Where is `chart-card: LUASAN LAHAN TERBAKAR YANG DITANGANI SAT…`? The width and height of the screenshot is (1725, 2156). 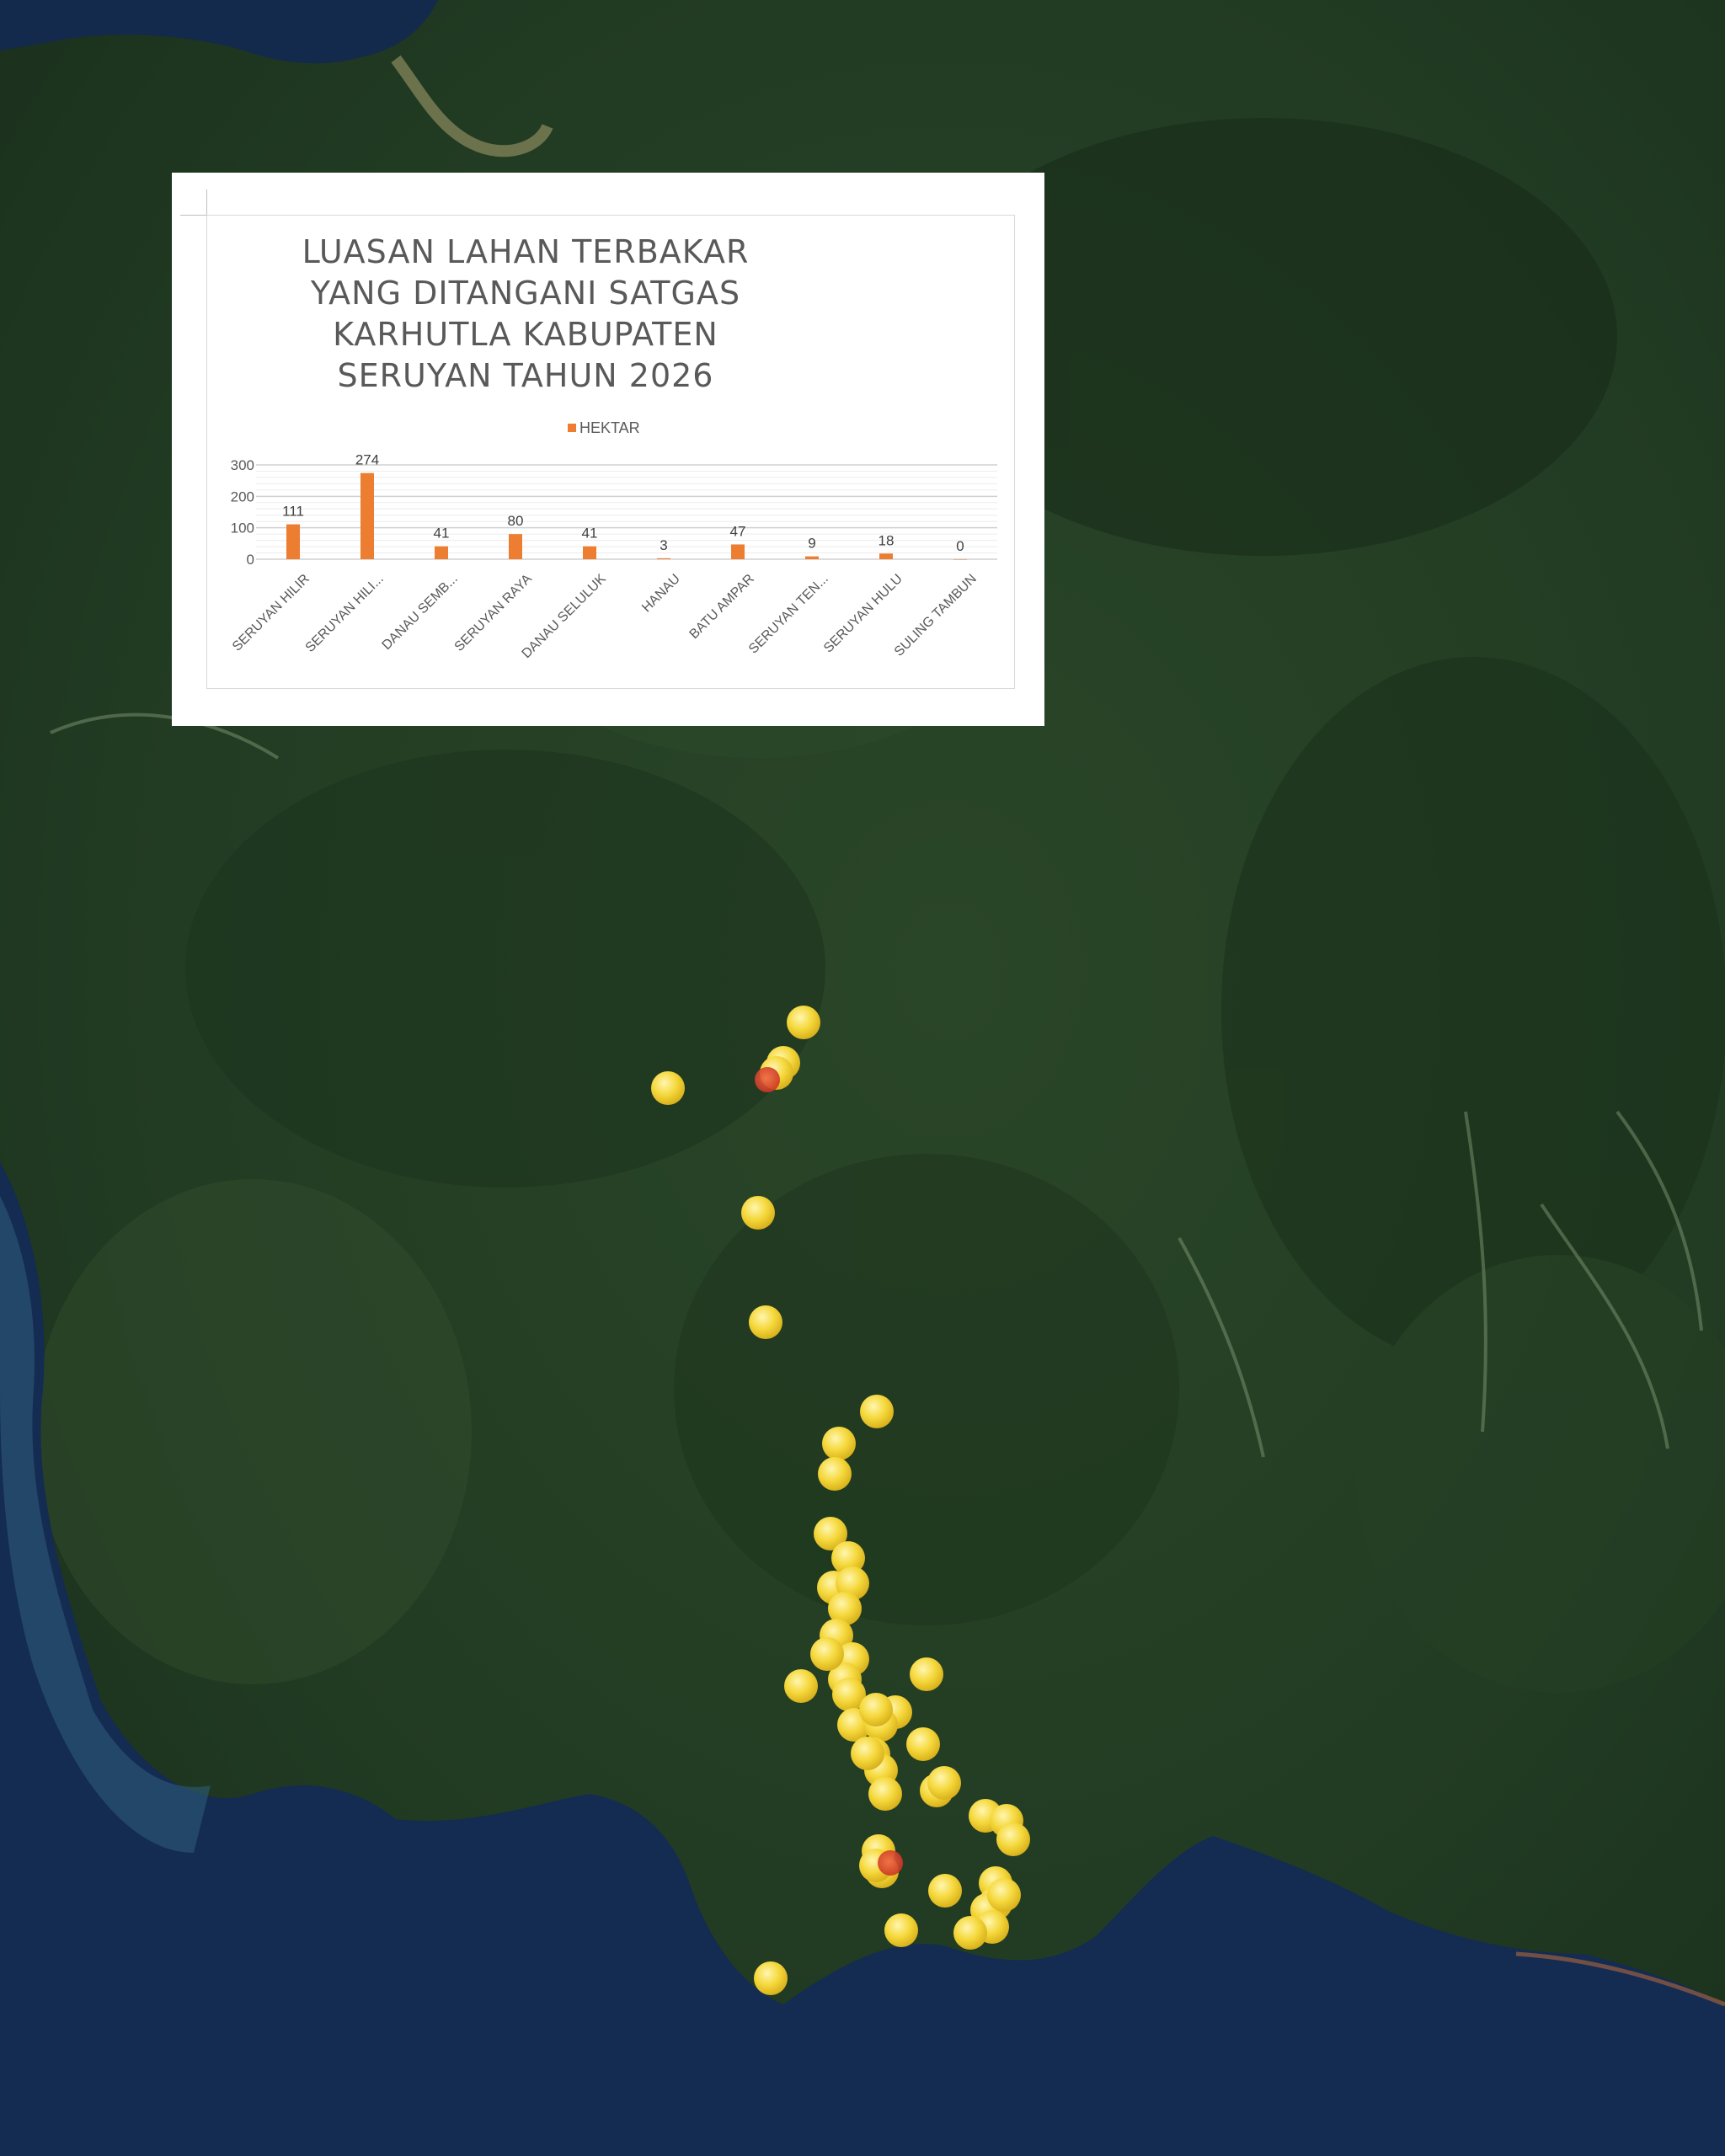 chart-card: LUASAN LAHAN TERBAKAR YANG DITANGANI SAT… is located at coordinates (608, 449).